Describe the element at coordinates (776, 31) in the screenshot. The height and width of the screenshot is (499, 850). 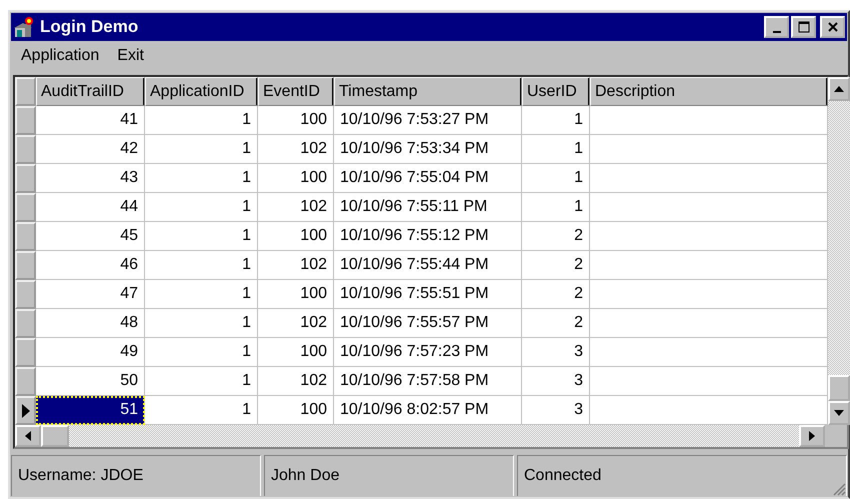
I see `minimize-icon` at that location.